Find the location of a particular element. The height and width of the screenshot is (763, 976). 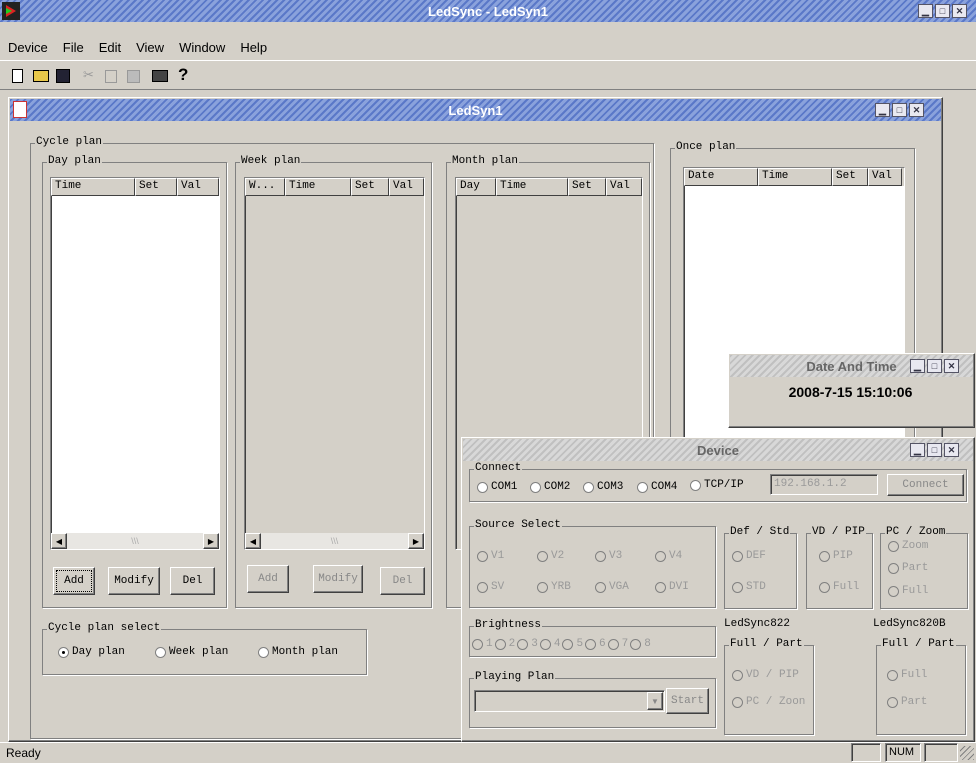

datetime-minimize-icon: ▁ is located at coordinates (917, 366).